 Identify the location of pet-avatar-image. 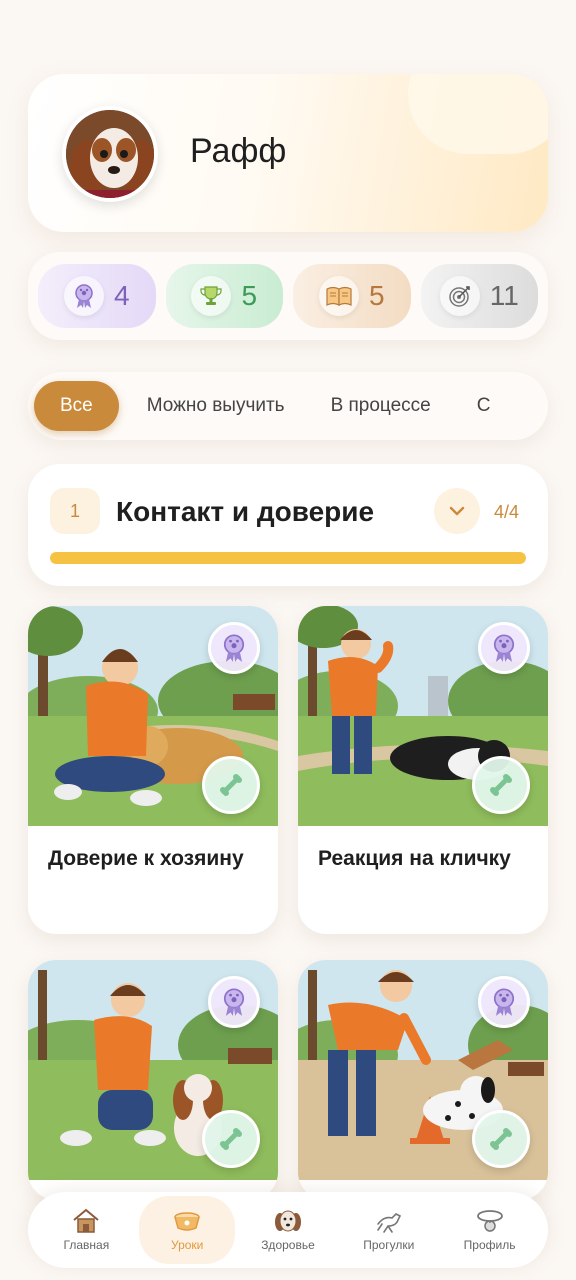
(110, 154).